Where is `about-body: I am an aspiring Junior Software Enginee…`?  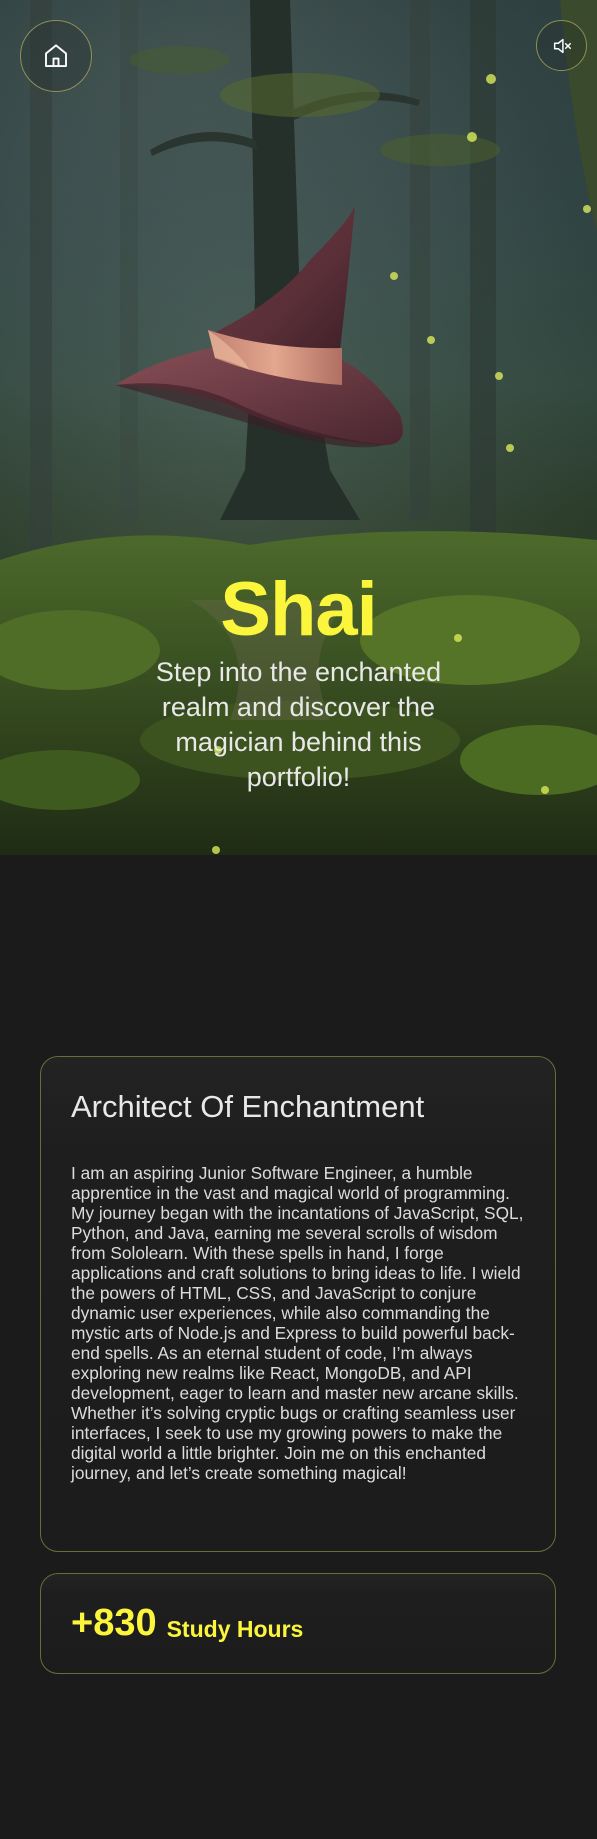 about-body: I am an aspiring Junior Software Enginee… is located at coordinates (297, 1323).